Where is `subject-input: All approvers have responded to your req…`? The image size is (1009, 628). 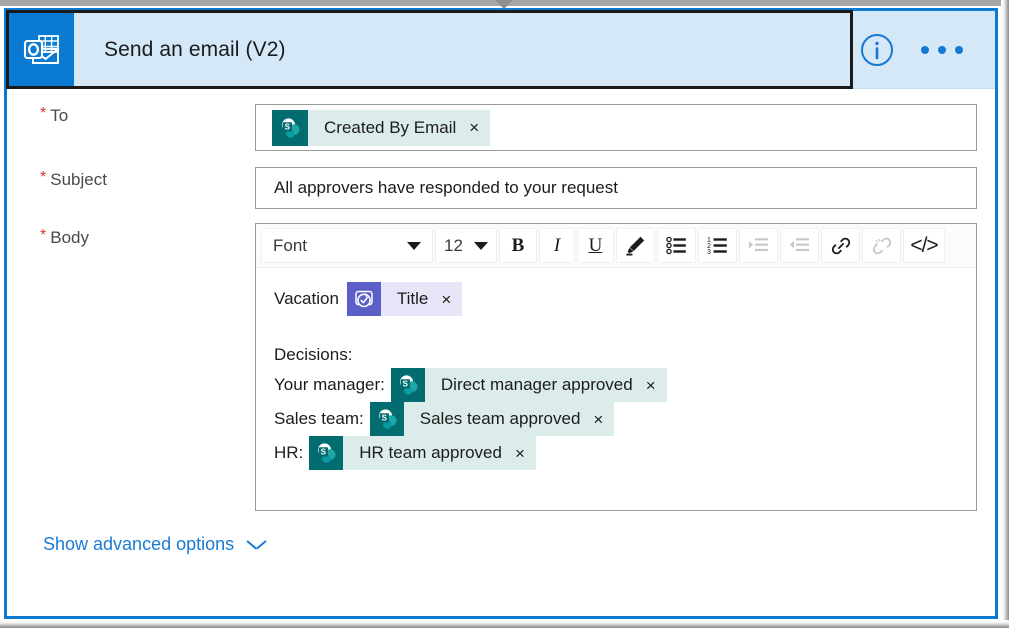 subject-input: All approvers have responded to your req… is located at coordinates (616, 188).